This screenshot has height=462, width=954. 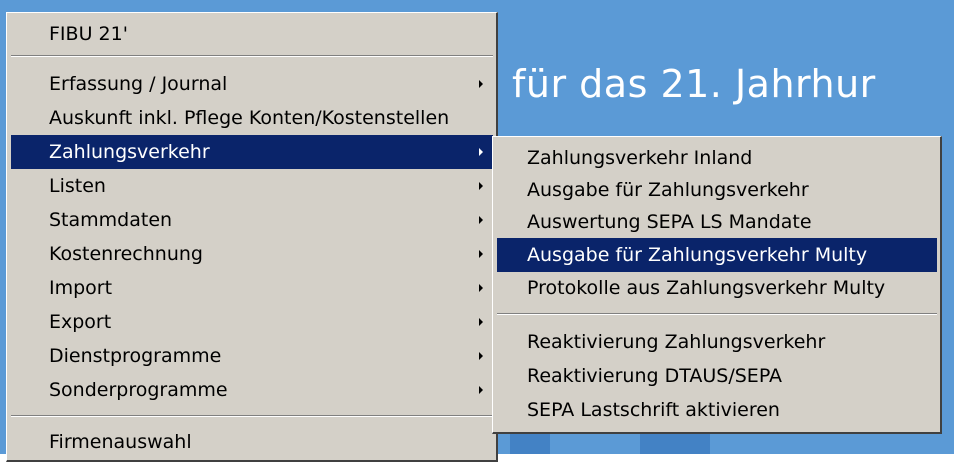 I want to click on menu-item-label: Listen, so click(x=77, y=186).